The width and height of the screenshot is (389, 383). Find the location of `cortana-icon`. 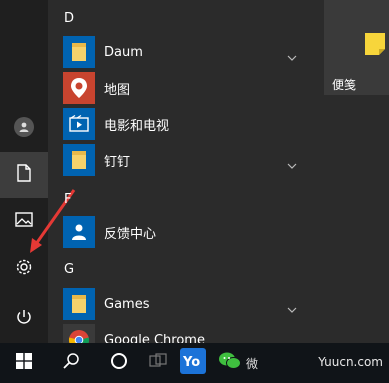

cortana-icon is located at coordinates (119, 363).